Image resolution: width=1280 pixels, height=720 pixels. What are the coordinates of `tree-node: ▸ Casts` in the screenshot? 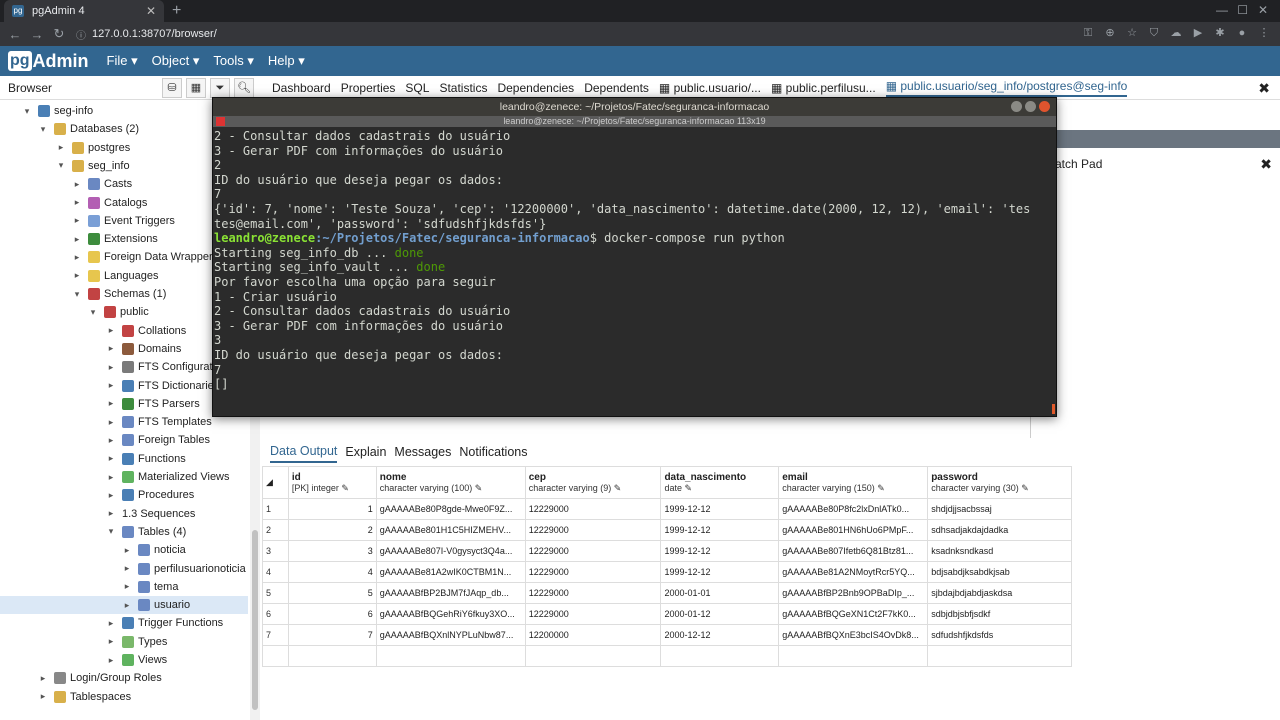 It's located at (124, 184).